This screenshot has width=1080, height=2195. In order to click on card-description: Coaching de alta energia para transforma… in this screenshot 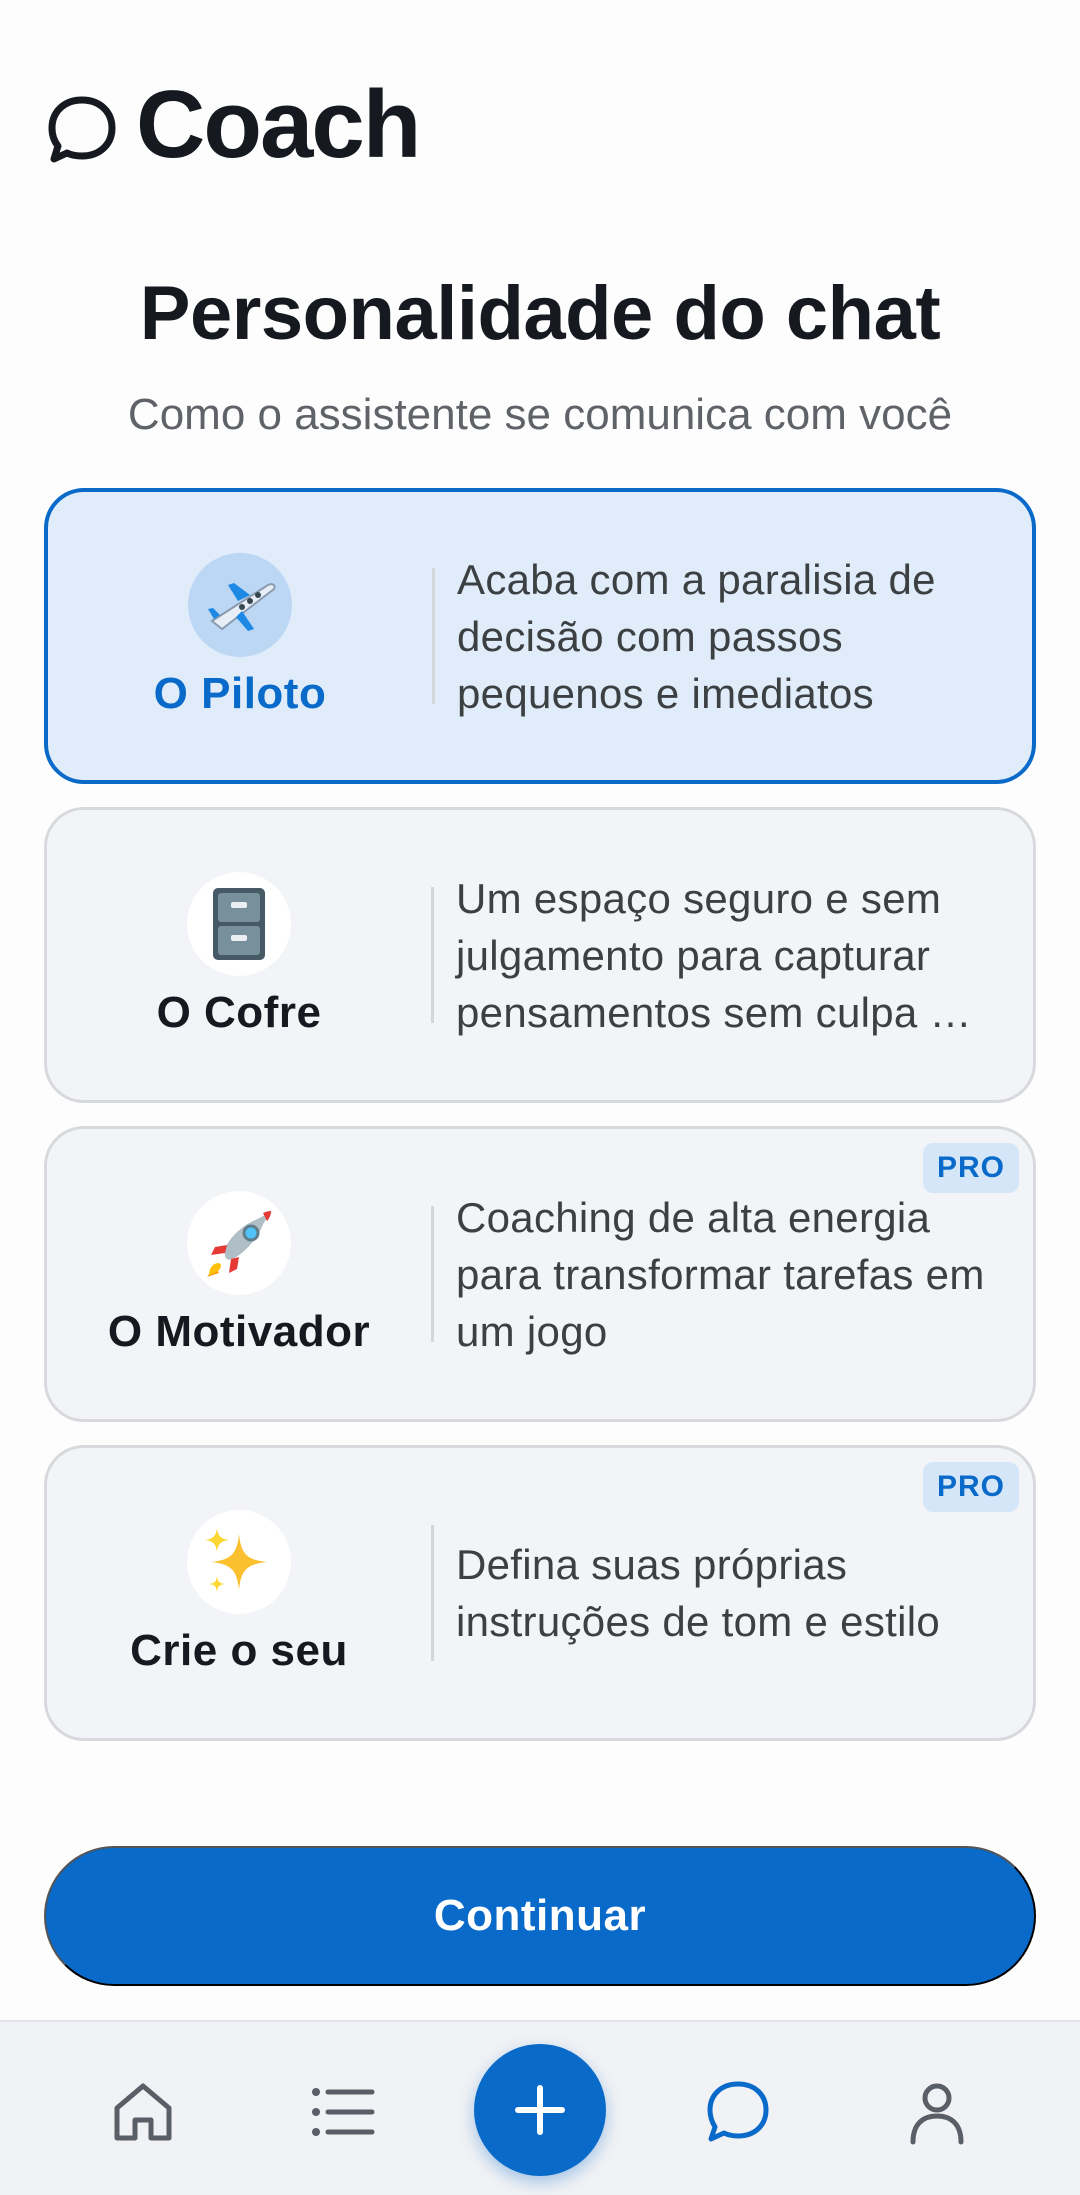, I will do `click(720, 1274)`.